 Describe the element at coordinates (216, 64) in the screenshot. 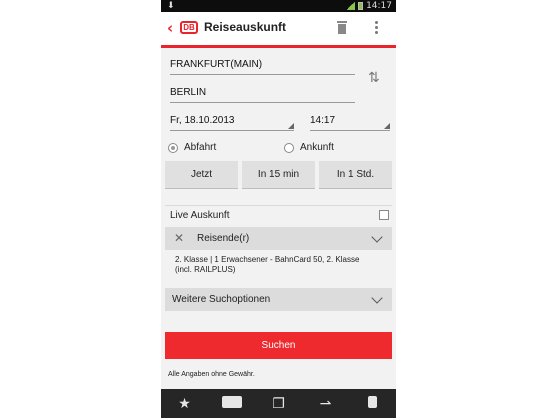

I see `from-station-value: FRANKFURT(MAIN)` at that location.